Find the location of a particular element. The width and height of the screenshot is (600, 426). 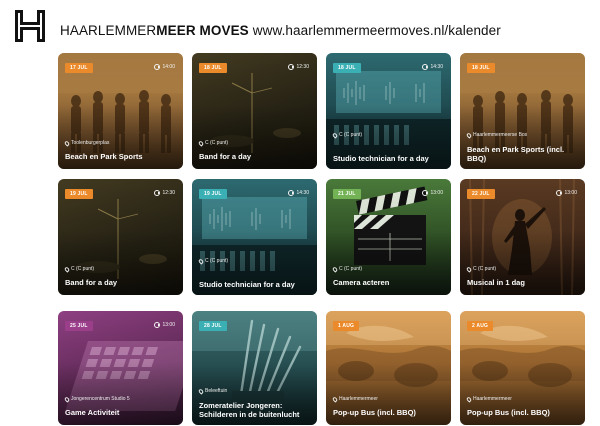

event-location: Jongerencentrum Studio 5 is located at coordinates (96, 399).